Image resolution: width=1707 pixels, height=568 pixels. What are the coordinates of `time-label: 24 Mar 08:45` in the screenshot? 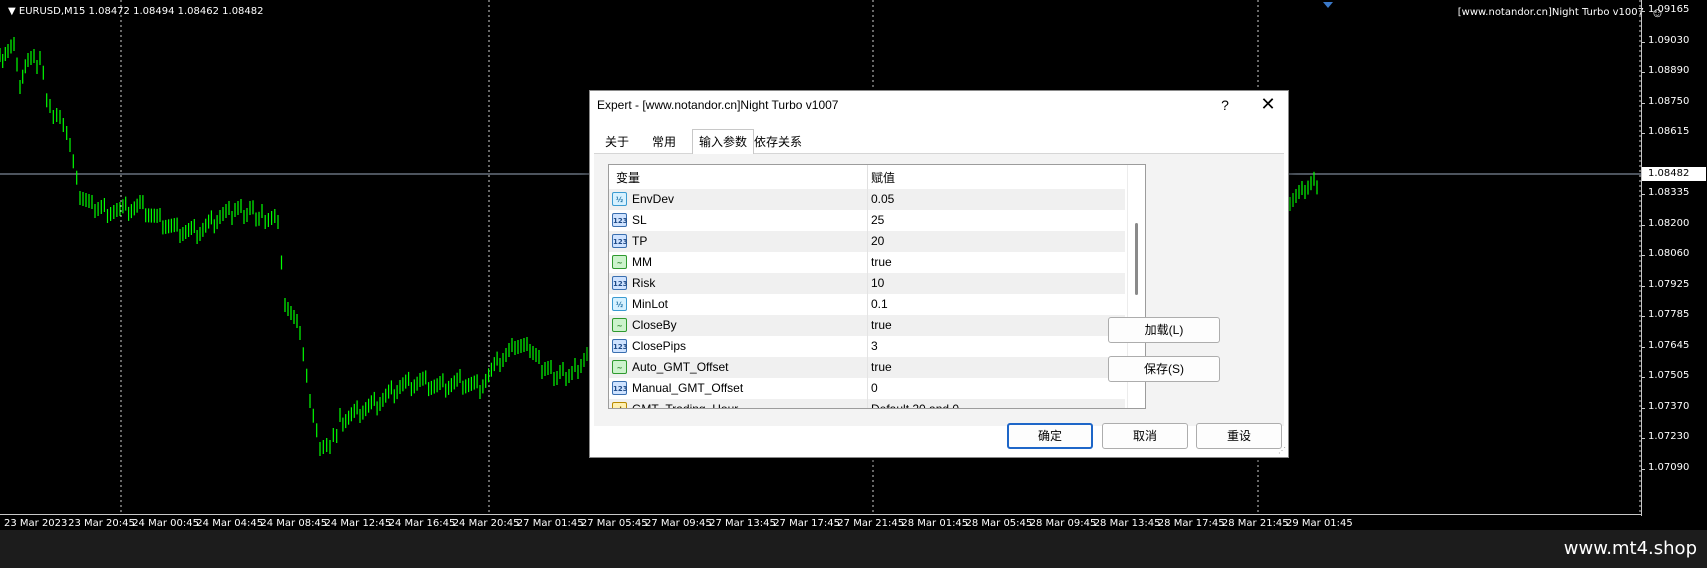 It's located at (294, 523).